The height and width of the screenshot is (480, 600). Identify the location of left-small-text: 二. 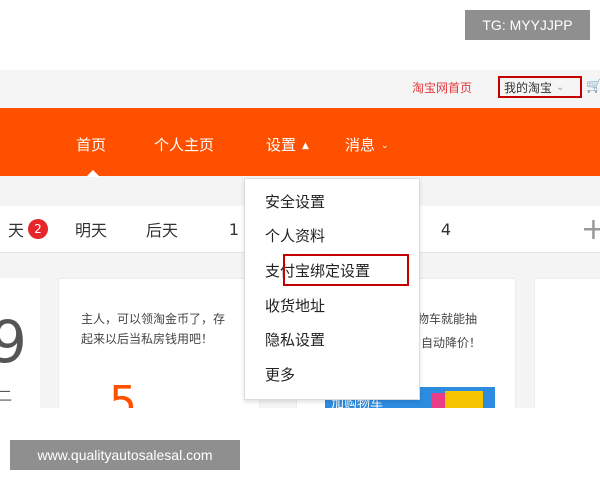
(6, 397).